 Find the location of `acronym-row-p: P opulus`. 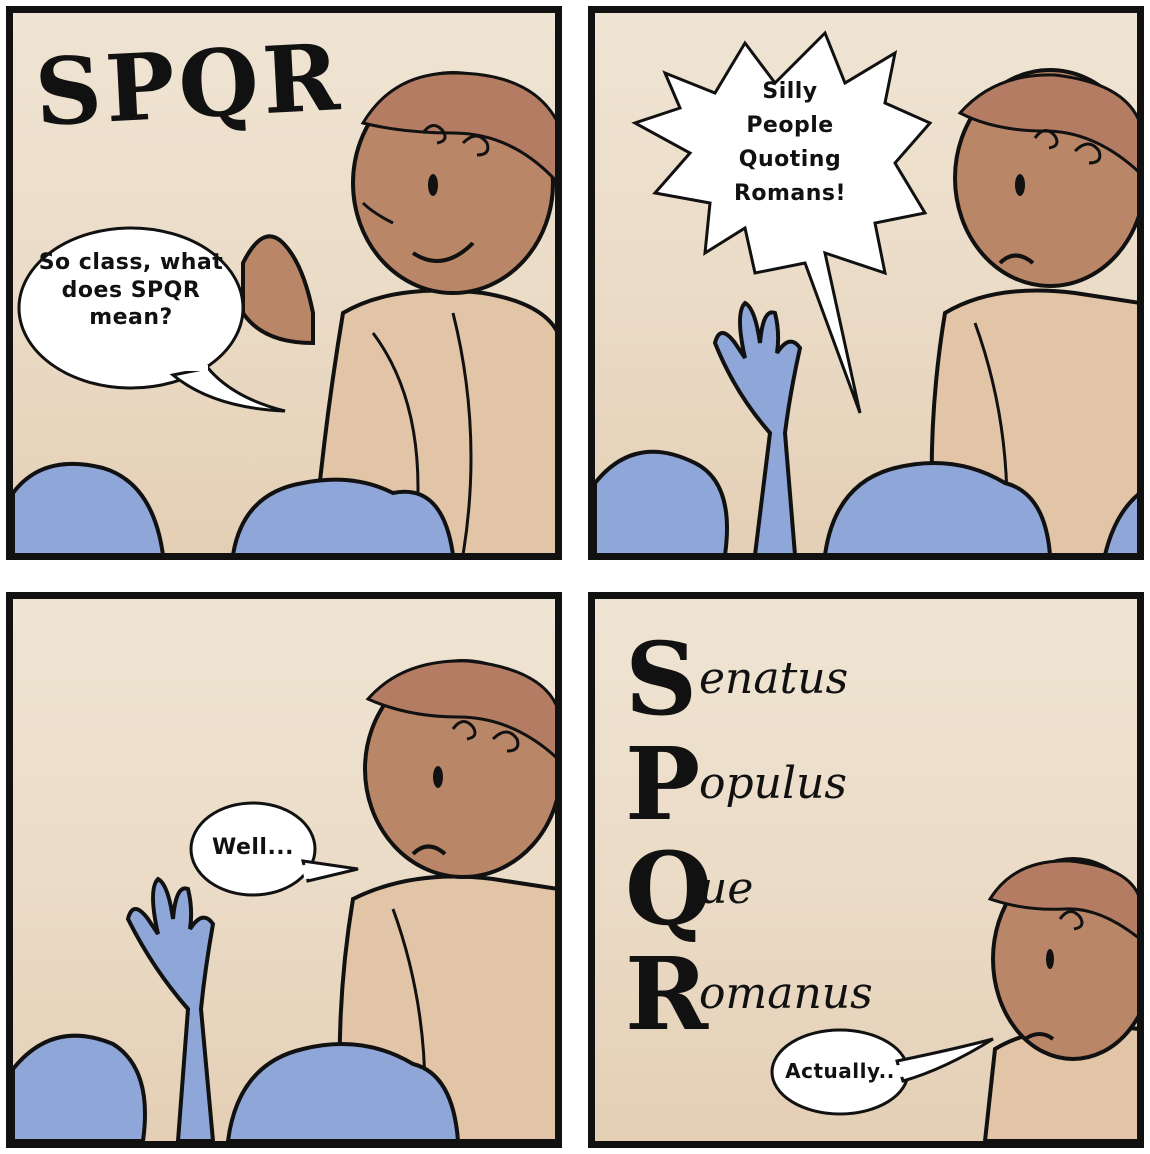

acronym-row-p: P opulus is located at coordinates (736, 779).